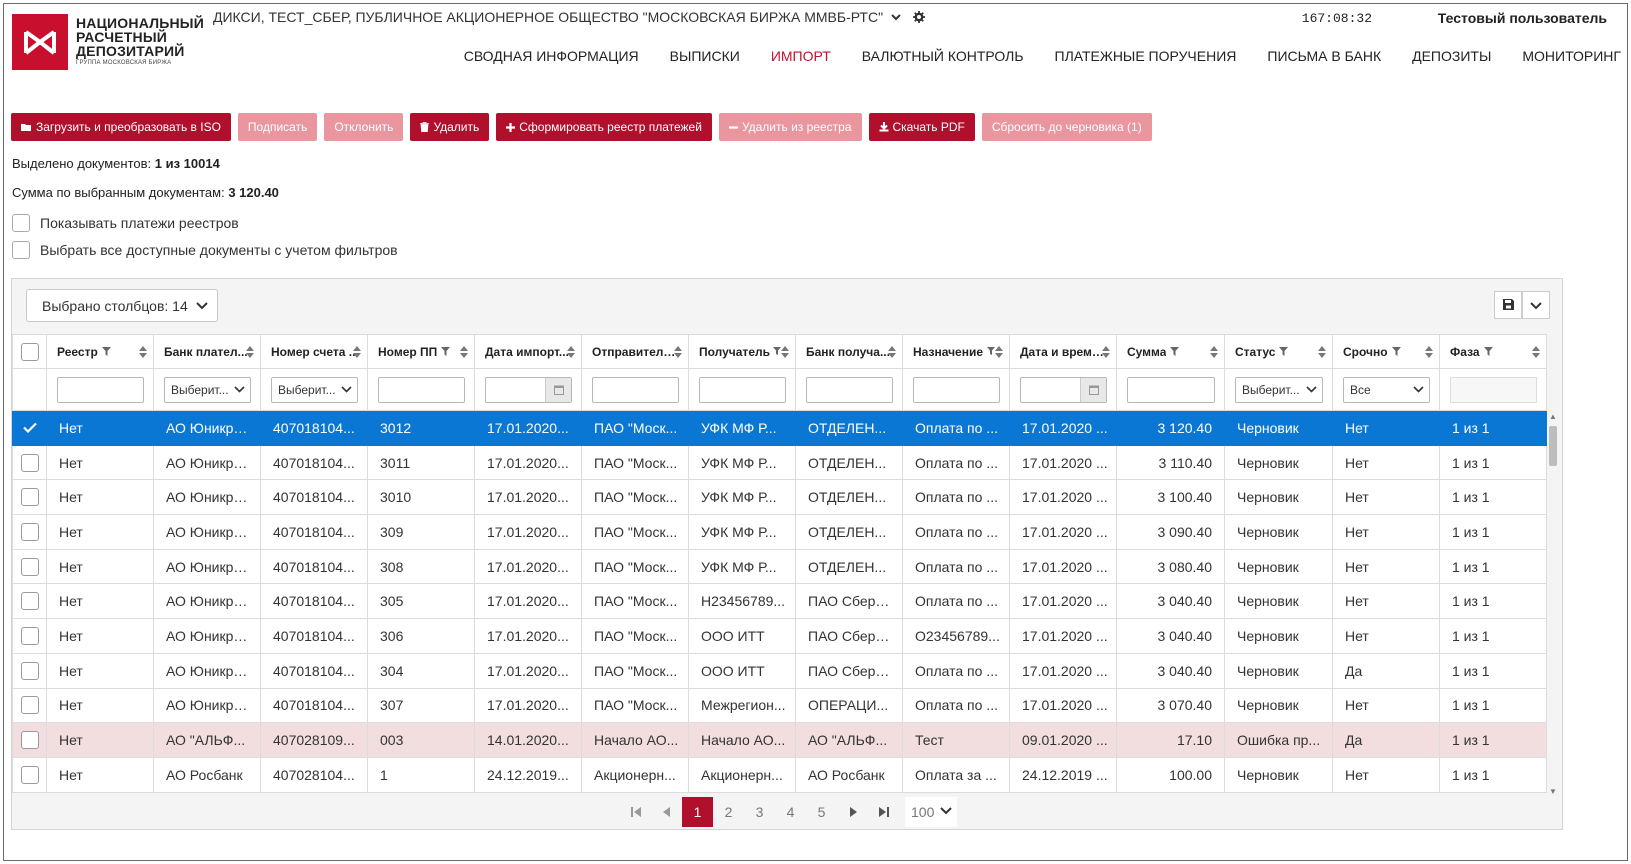 The image size is (1631, 864). I want to click on reject-button: Отклонить, so click(364, 127).